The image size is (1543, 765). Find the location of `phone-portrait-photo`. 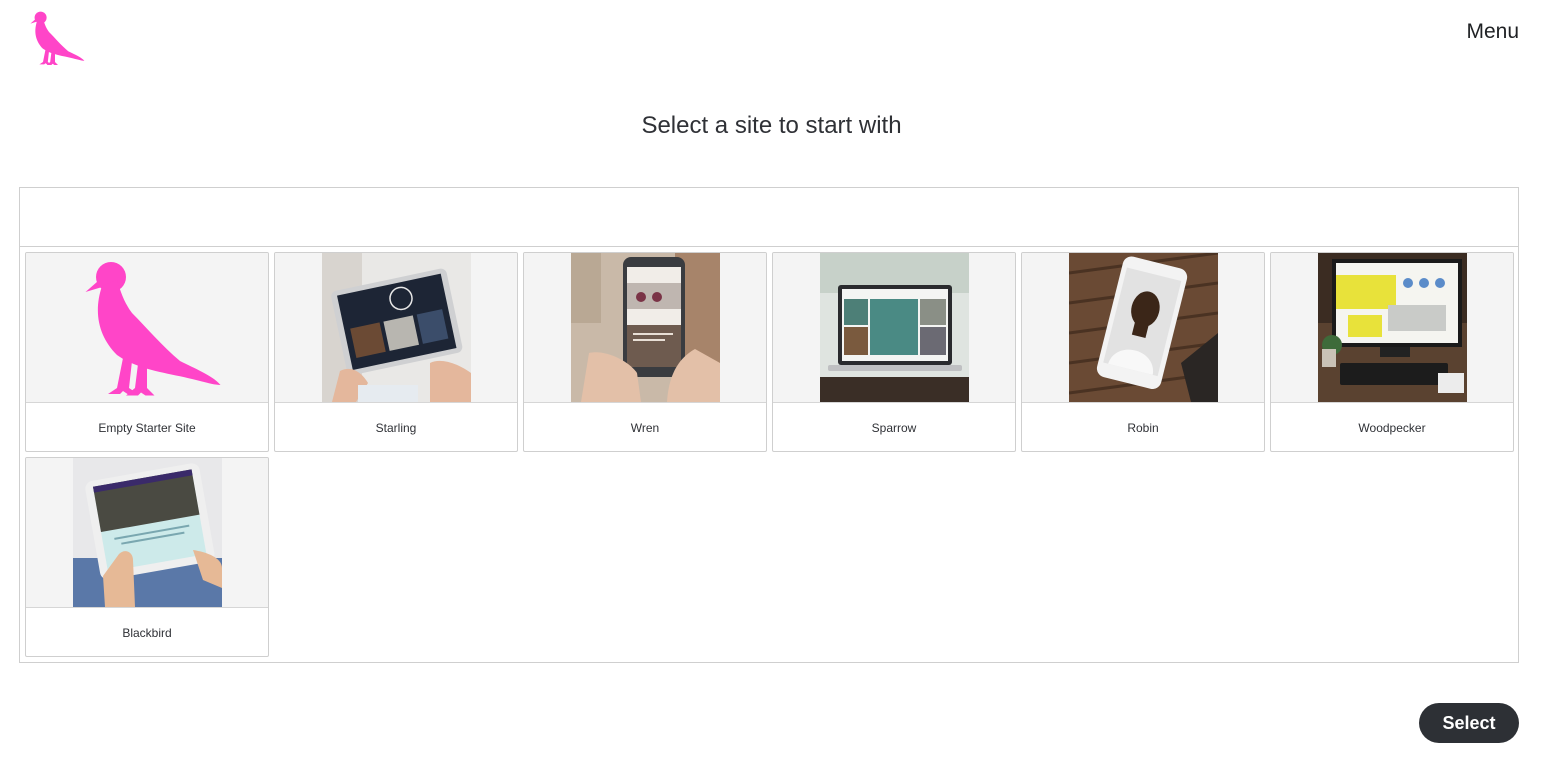

phone-portrait-photo is located at coordinates (1143, 327).